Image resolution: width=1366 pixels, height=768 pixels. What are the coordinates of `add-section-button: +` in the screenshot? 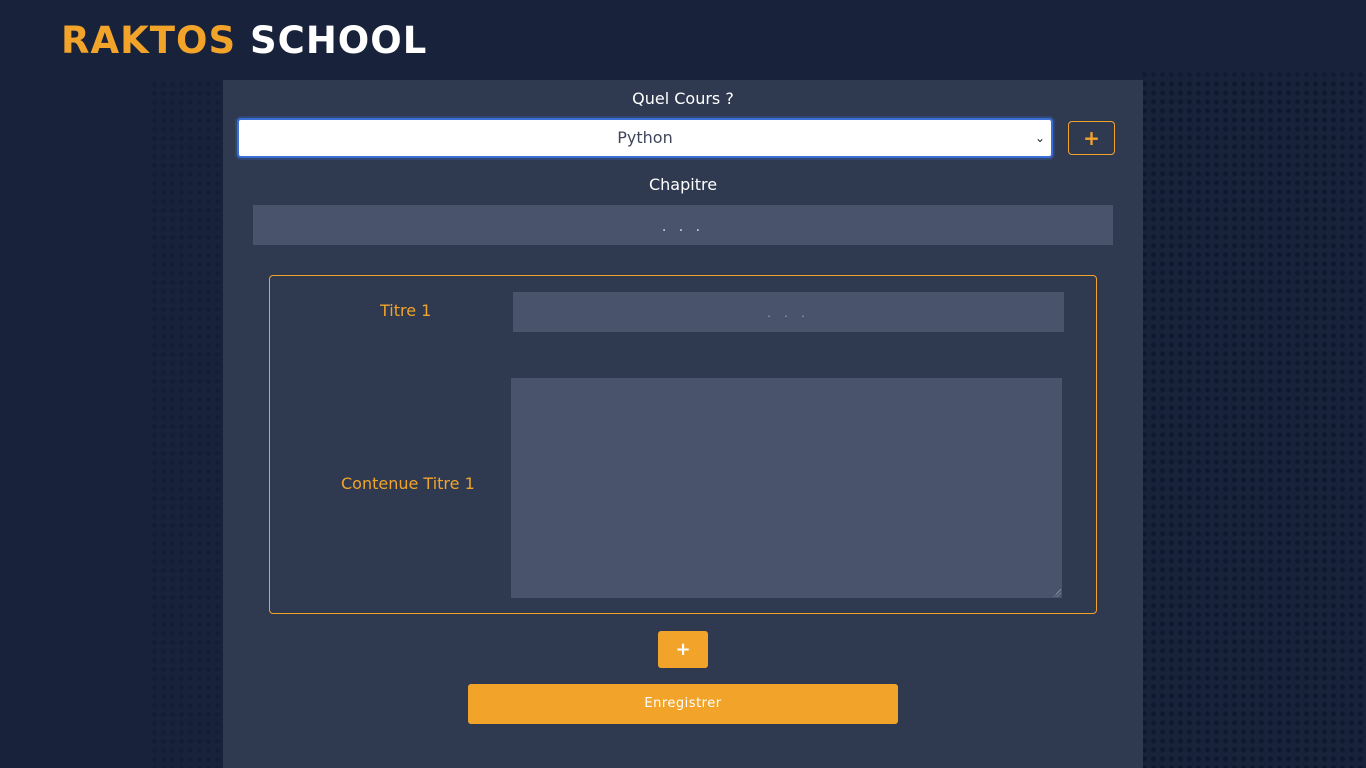 It's located at (683, 649).